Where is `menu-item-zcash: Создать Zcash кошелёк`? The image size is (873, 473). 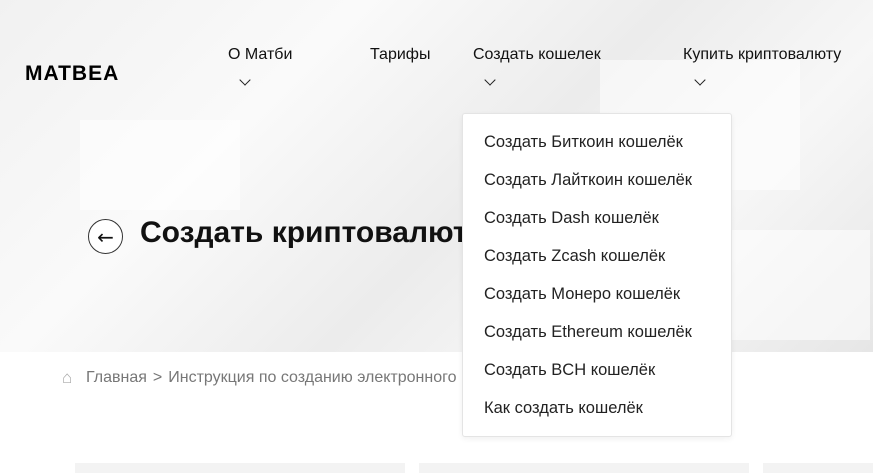 menu-item-zcash: Создать Zcash кошелёк is located at coordinates (597, 263).